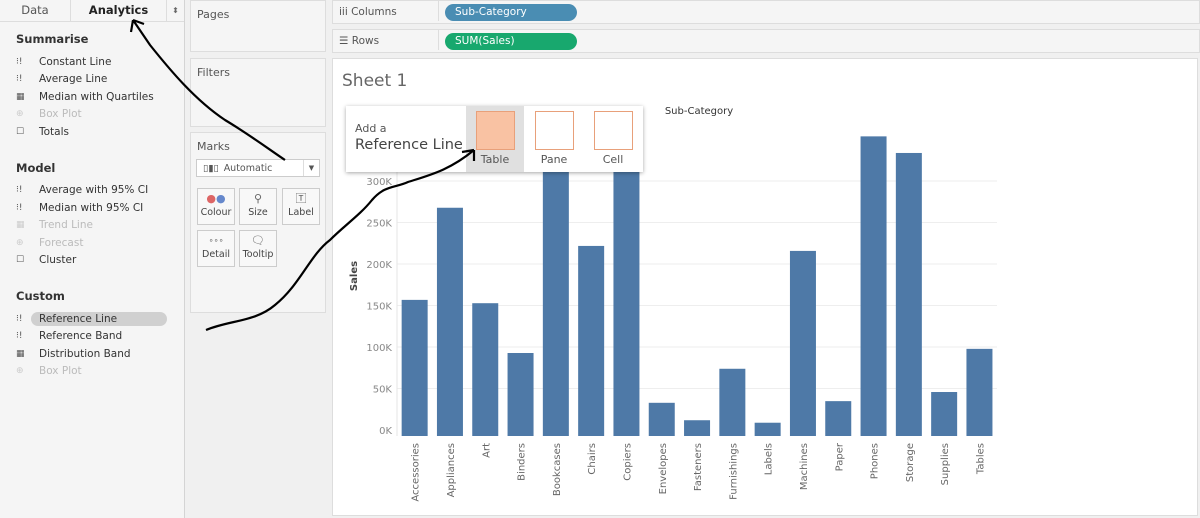 This screenshot has width=1200, height=518. I want to click on x-tick-label: Copiers, so click(627, 462).